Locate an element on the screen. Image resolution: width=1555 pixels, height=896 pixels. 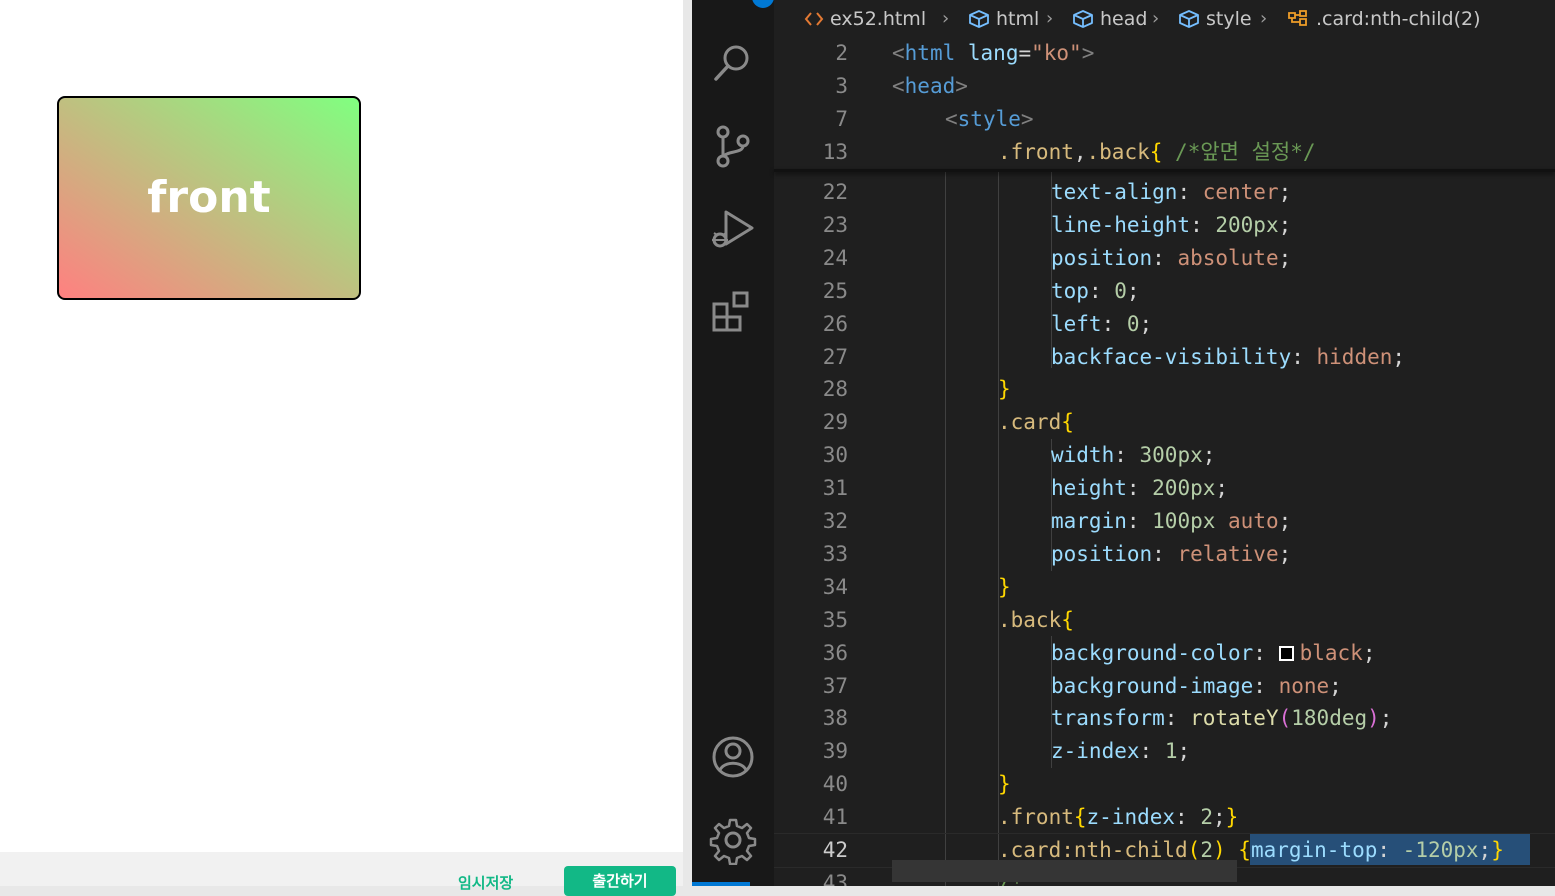
line-number: 13 is located at coordinates (835, 152).